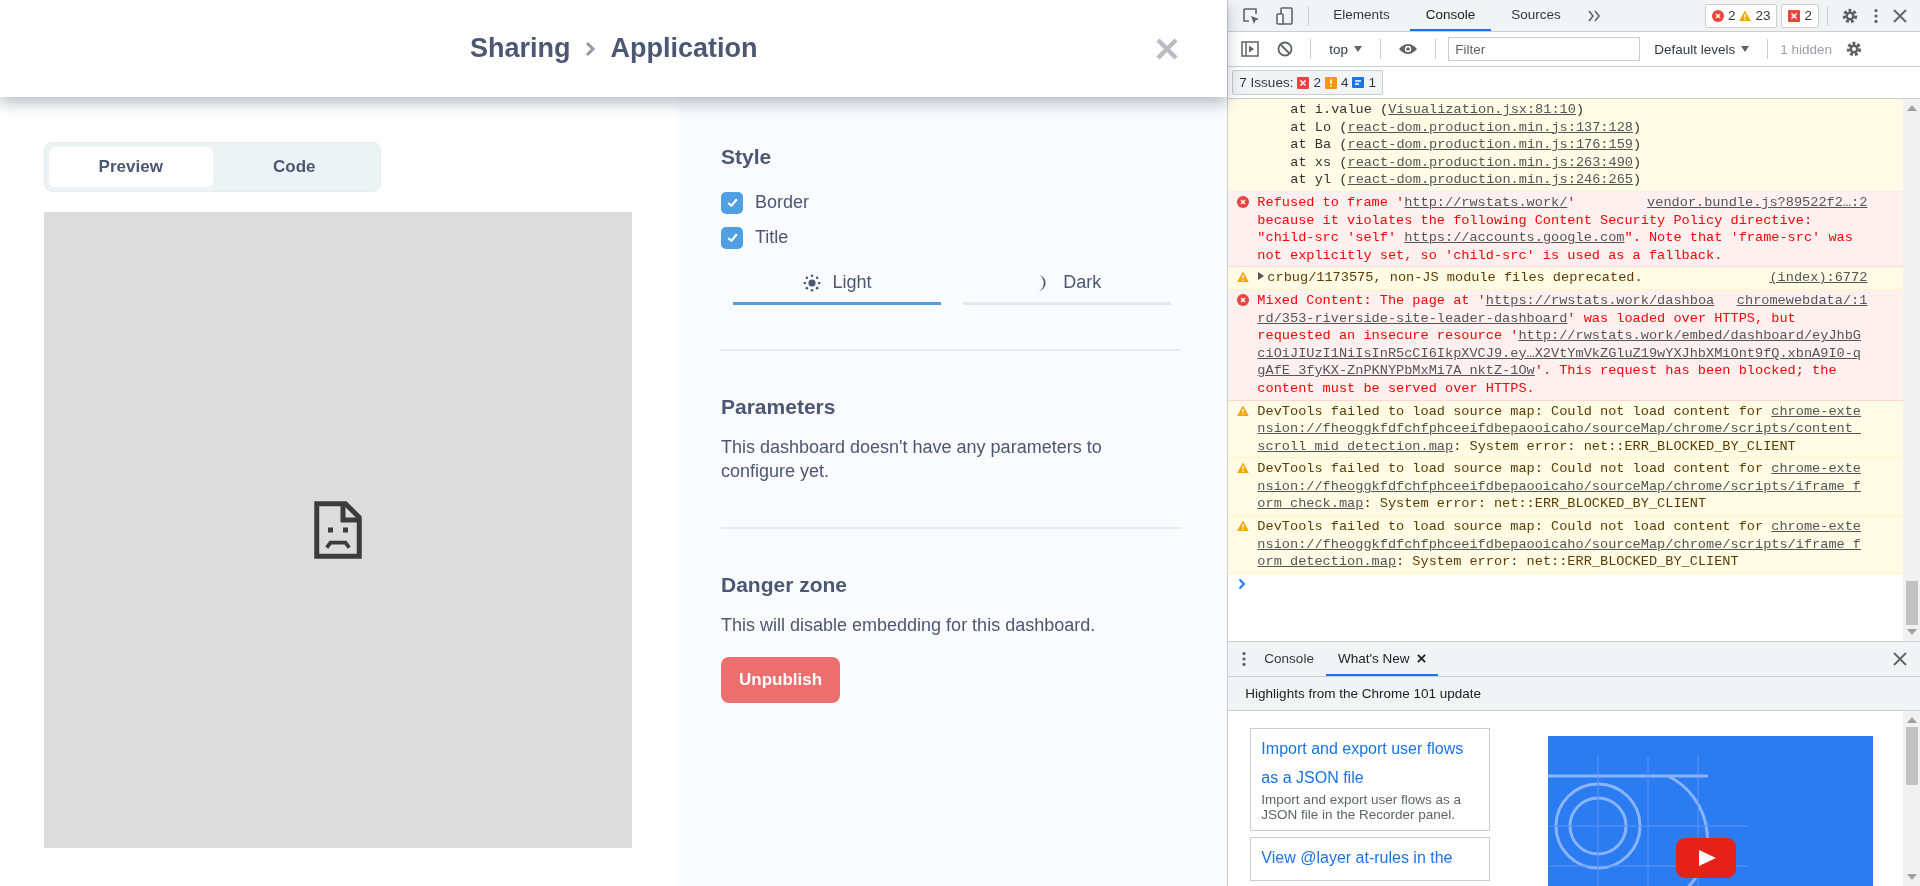 The height and width of the screenshot is (886, 1920). What do you see at coordinates (772, 237) in the screenshot?
I see `checkbox-label: Title` at bounding box center [772, 237].